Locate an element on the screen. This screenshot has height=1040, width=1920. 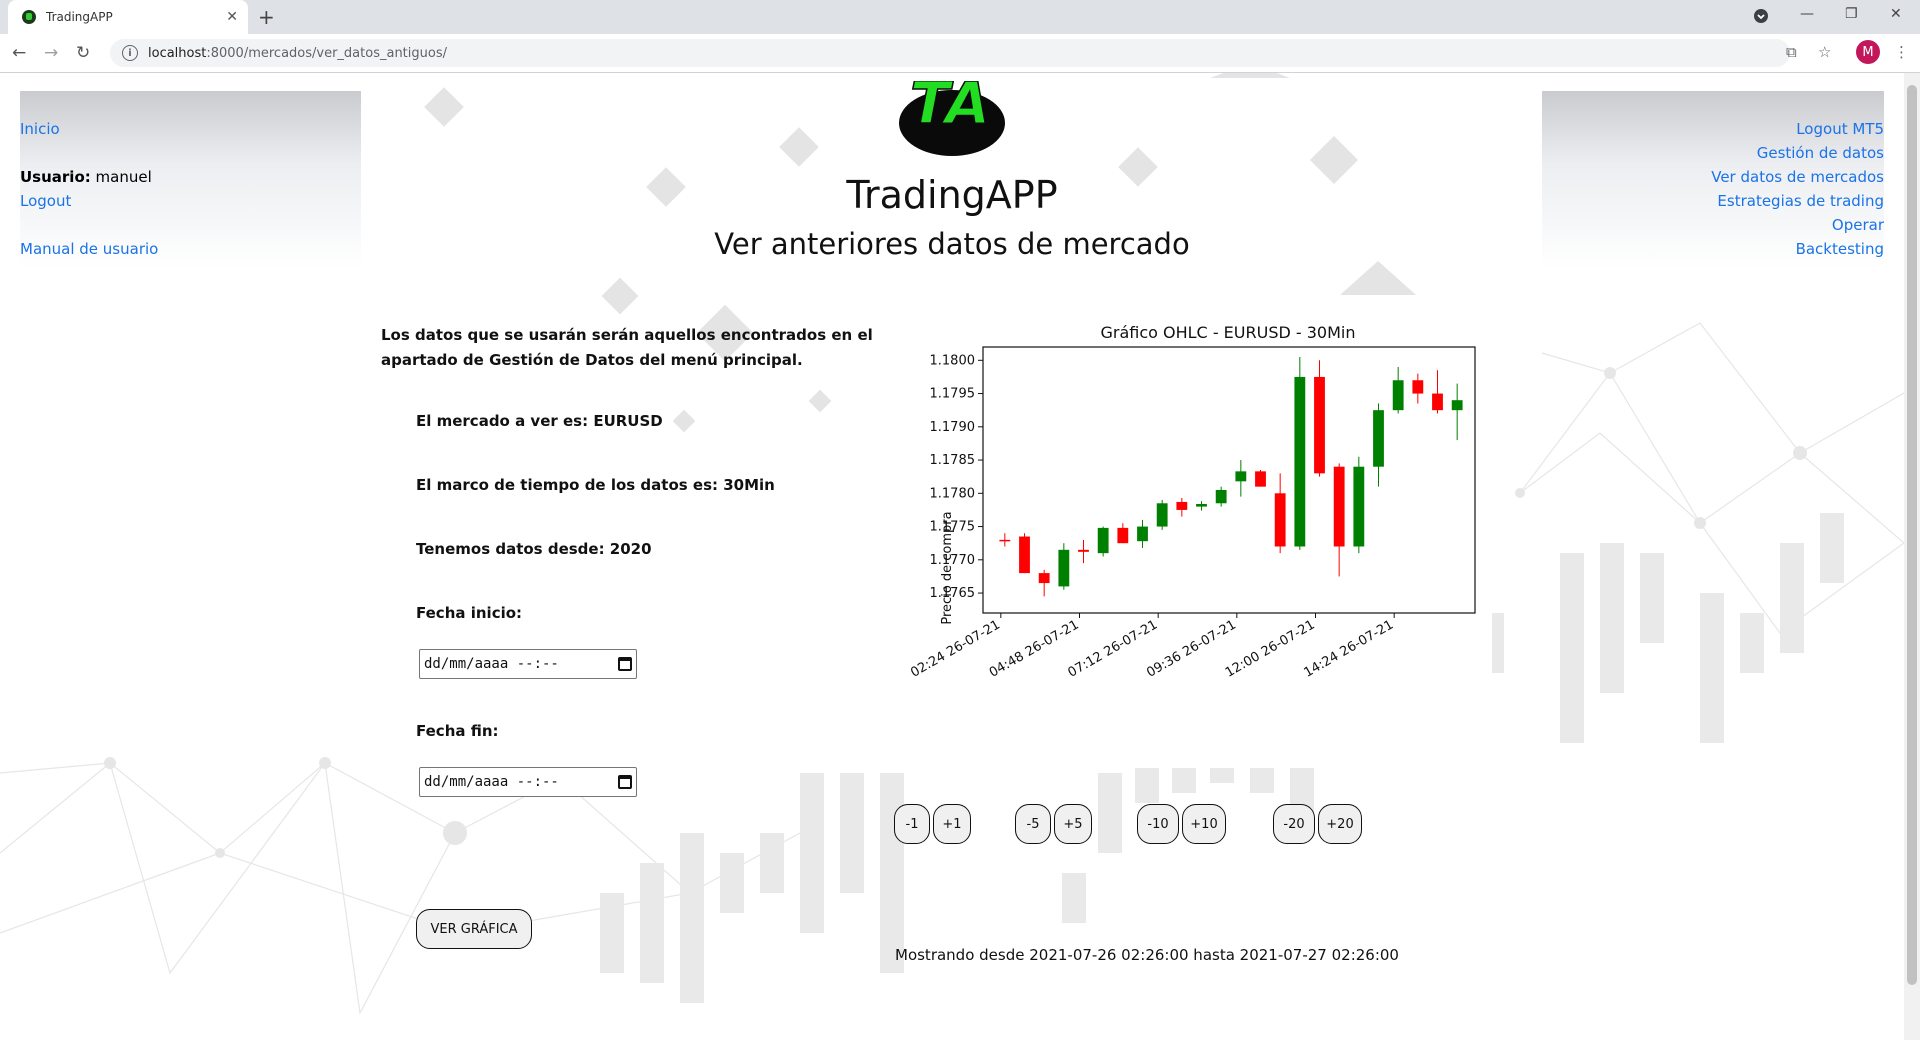
back-icon: ← is located at coordinates (19, 53).